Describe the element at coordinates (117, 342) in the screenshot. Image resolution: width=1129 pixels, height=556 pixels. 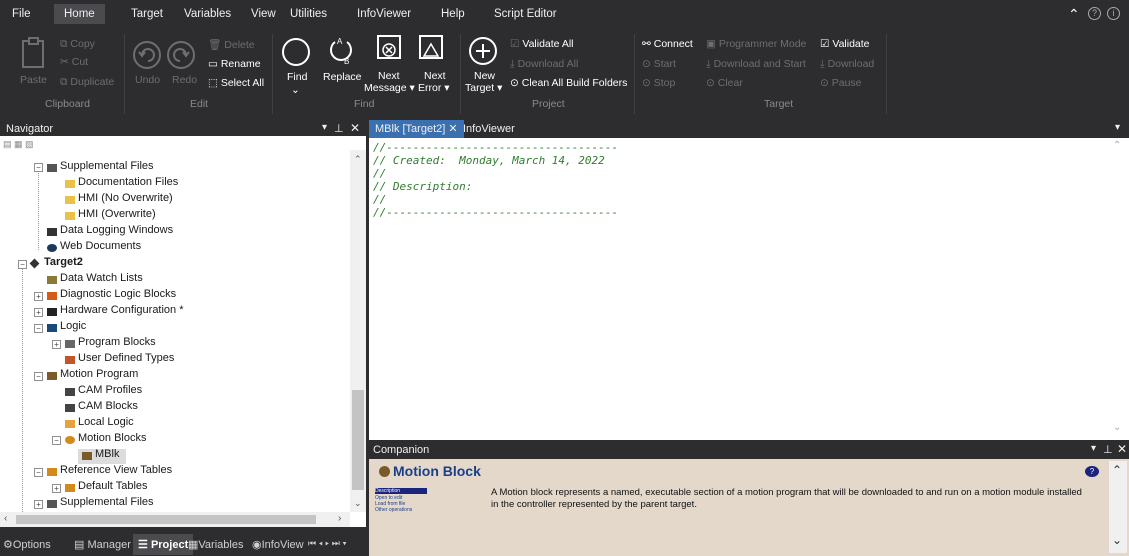
I see `tree-item-program-blocks: Program Blocks` at that location.